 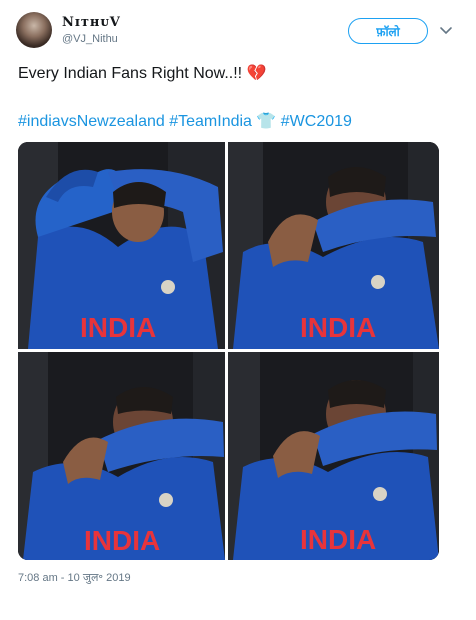 I want to click on hashtag-teamindia: #TeamIndia, so click(x=210, y=121).